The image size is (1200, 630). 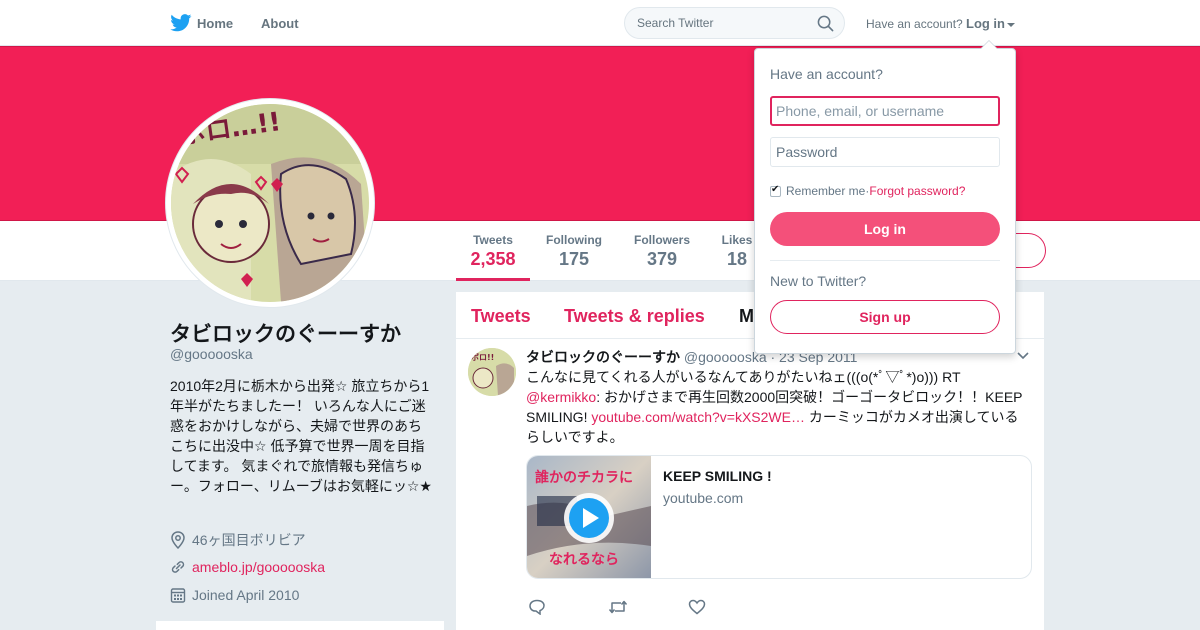 What do you see at coordinates (722, 23) in the screenshot?
I see `search-input` at bounding box center [722, 23].